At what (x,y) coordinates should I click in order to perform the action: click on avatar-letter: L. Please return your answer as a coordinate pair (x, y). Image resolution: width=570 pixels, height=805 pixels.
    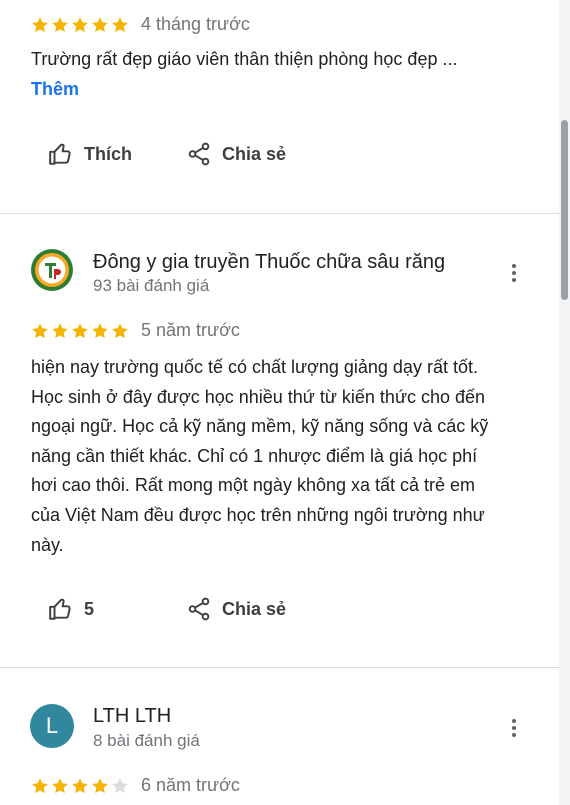
    Looking at the image, I should click on (52, 725).